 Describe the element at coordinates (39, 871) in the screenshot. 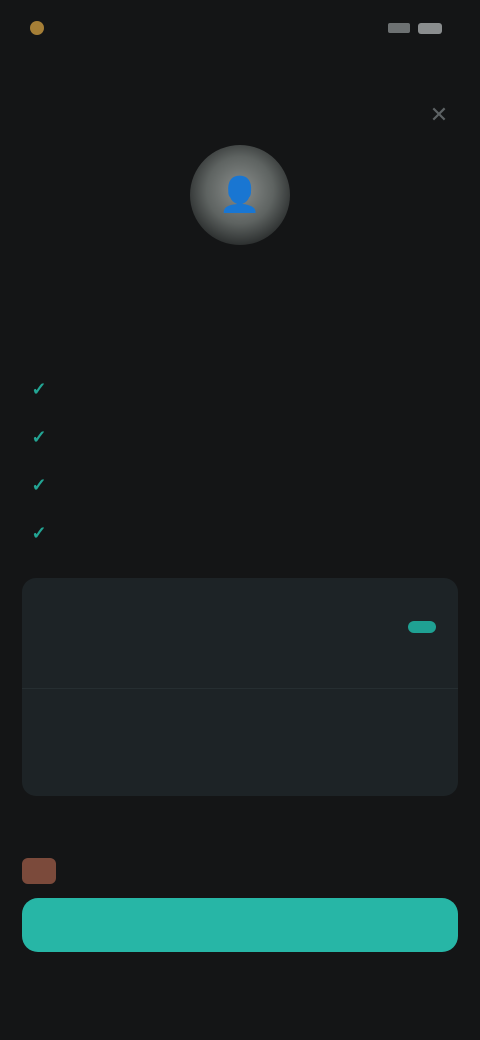

I see `gift-icon` at that location.